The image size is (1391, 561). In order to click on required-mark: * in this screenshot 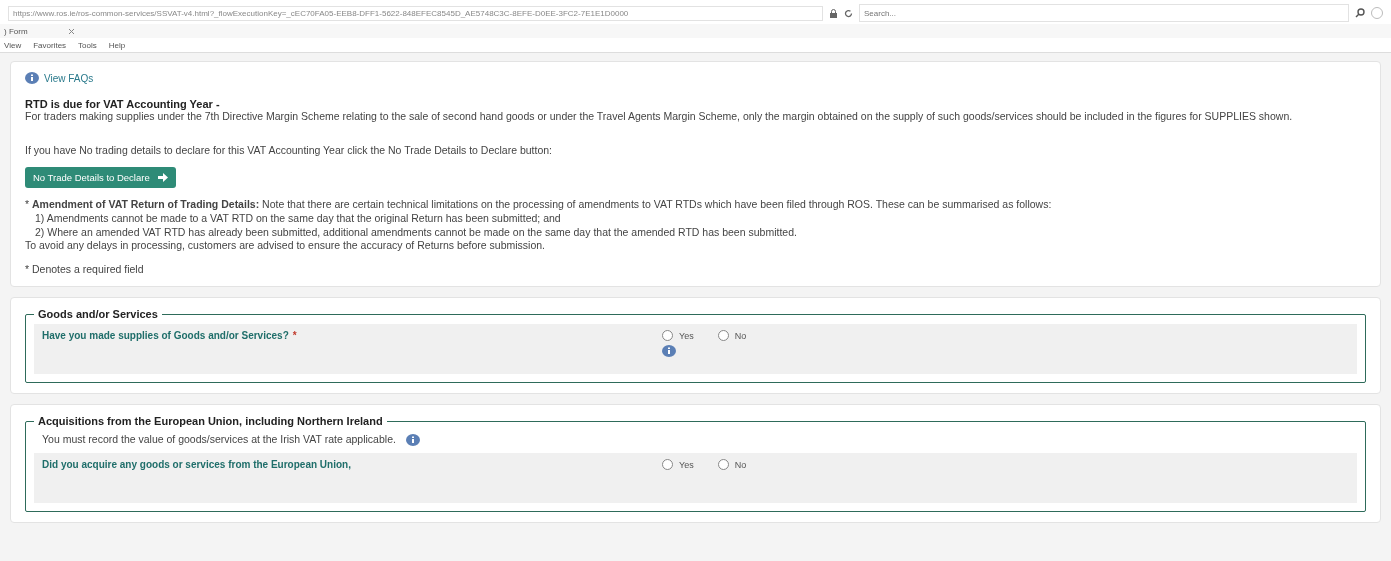, I will do `click(294, 336)`.